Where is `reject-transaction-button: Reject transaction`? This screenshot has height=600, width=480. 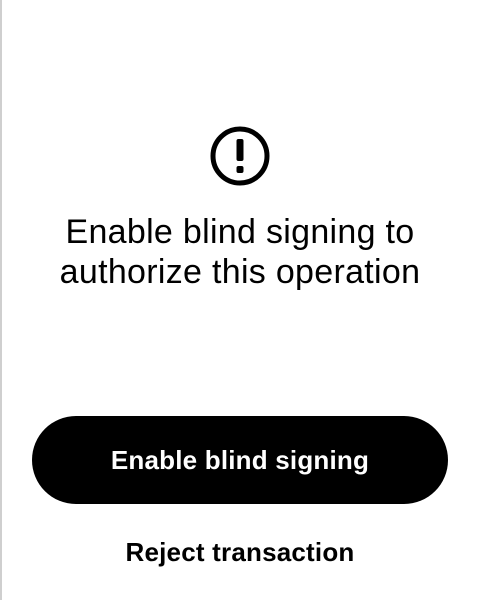 reject-transaction-button: Reject transaction is located at coordinates (240, 552).